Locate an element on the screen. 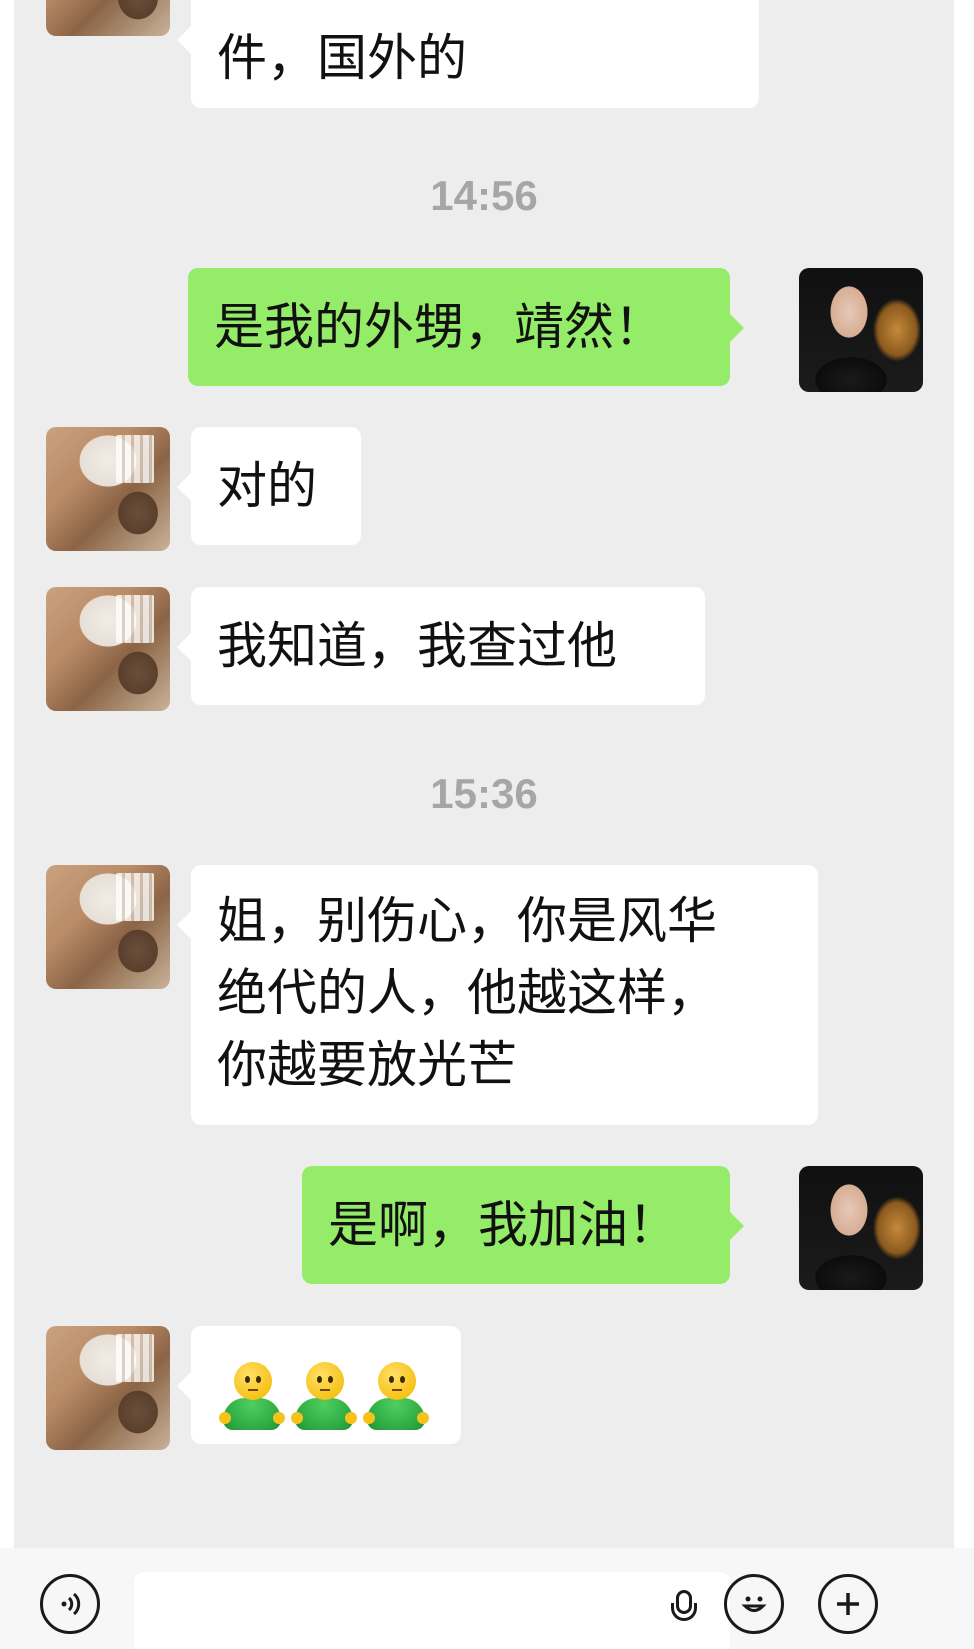  message-bubble-incoming: 对的 is located at coordinates (269, 486).